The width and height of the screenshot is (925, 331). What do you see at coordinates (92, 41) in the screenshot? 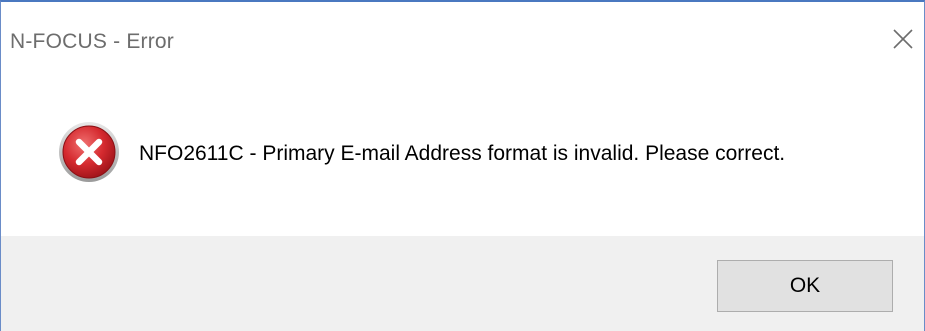
I see `window-title: N-FOCUS - Error` at bounding box center [92, 41].